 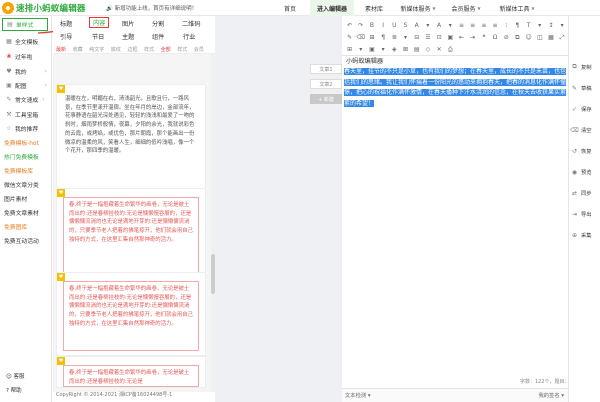 I want to click on toolbar-tool-icon: ▣, so click(x=371, y=49).